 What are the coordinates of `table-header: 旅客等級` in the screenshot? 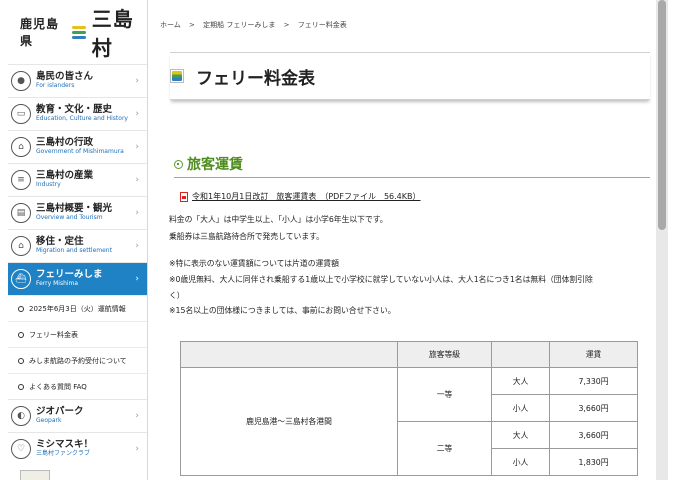 It's located at (444, 354).